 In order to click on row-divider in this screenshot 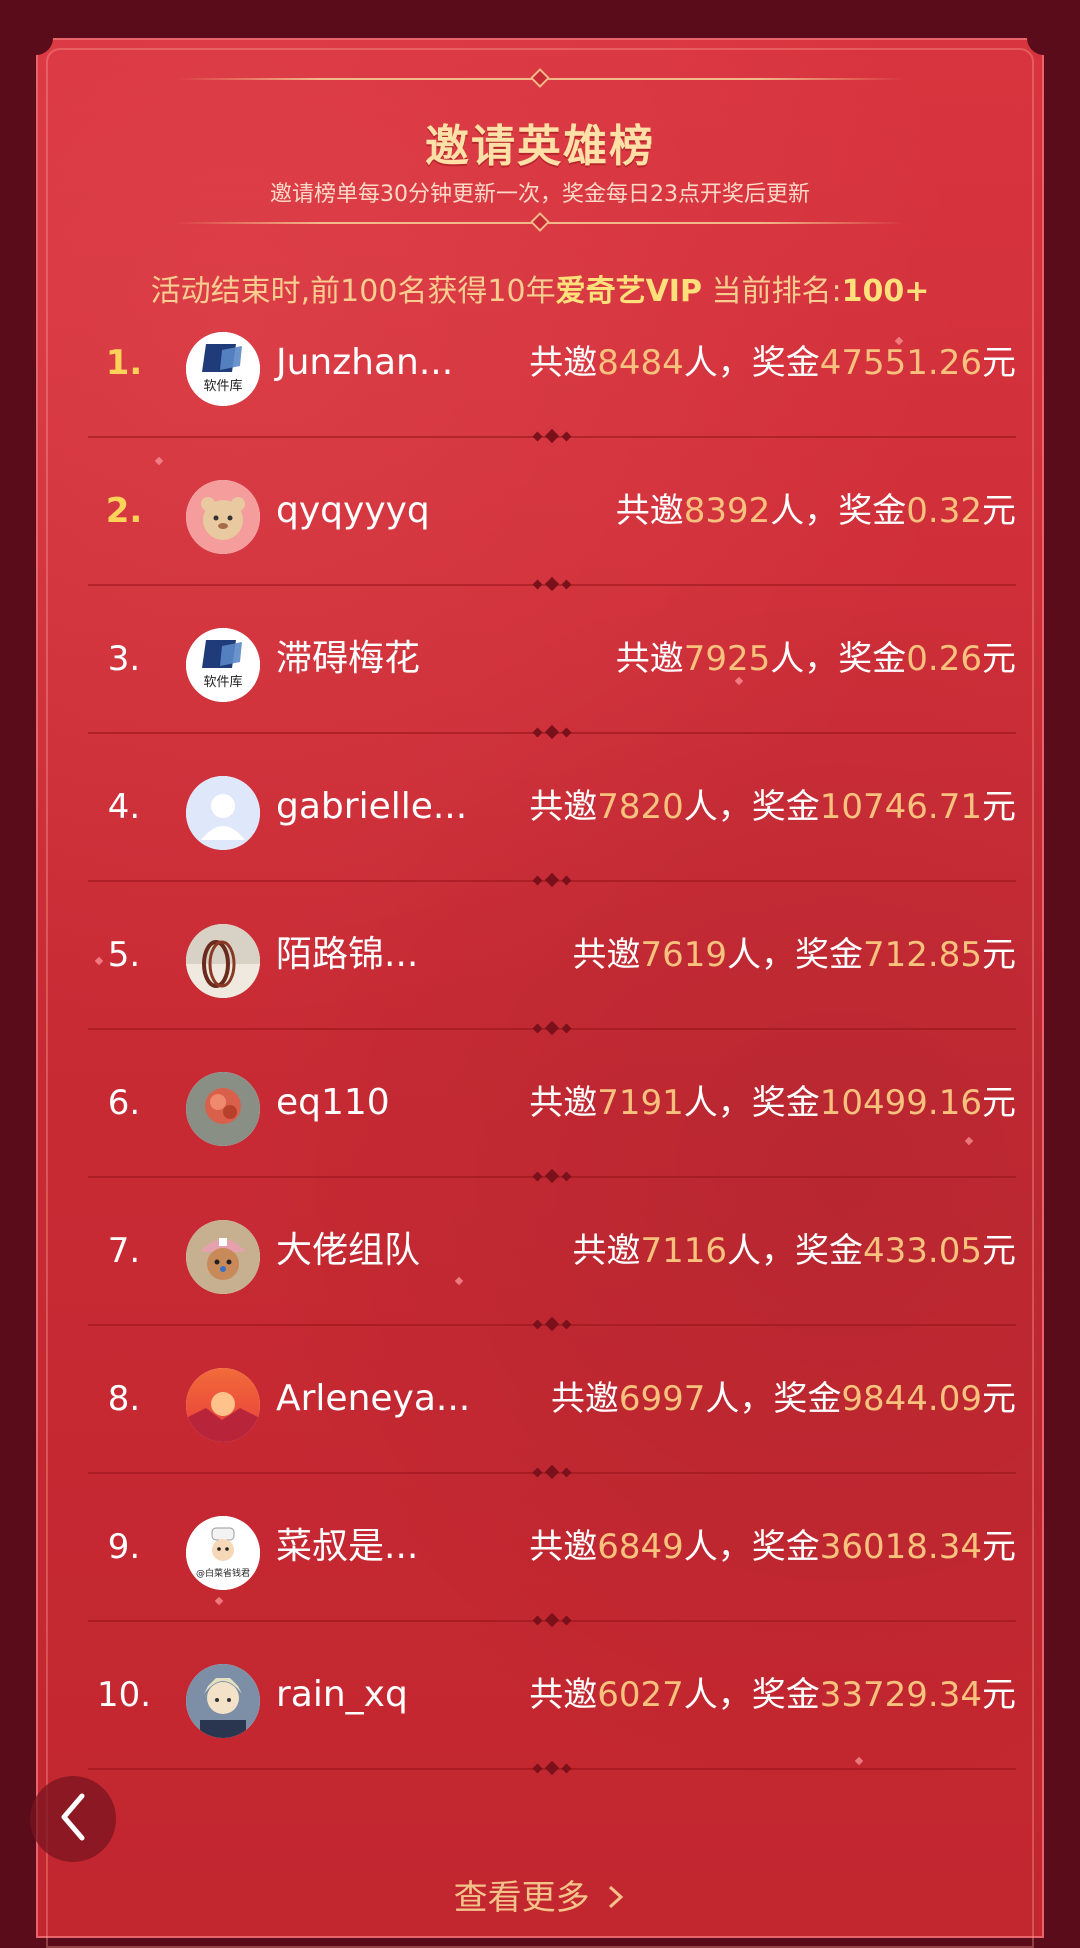, I will do `click(552, 1768)`.